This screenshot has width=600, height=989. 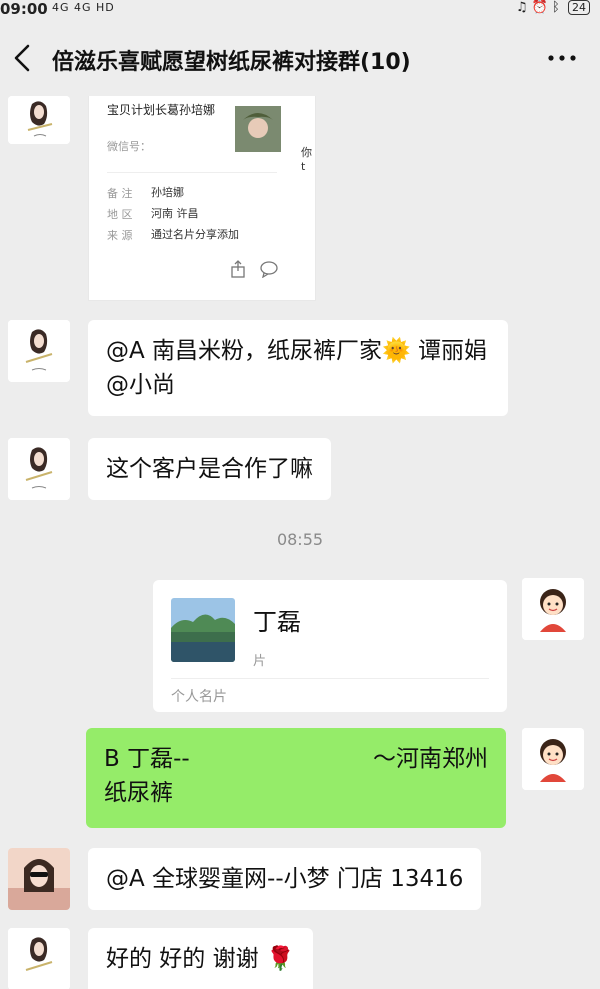 I want to click on message-text: 纸尿裤, so click(x=138, y=793).